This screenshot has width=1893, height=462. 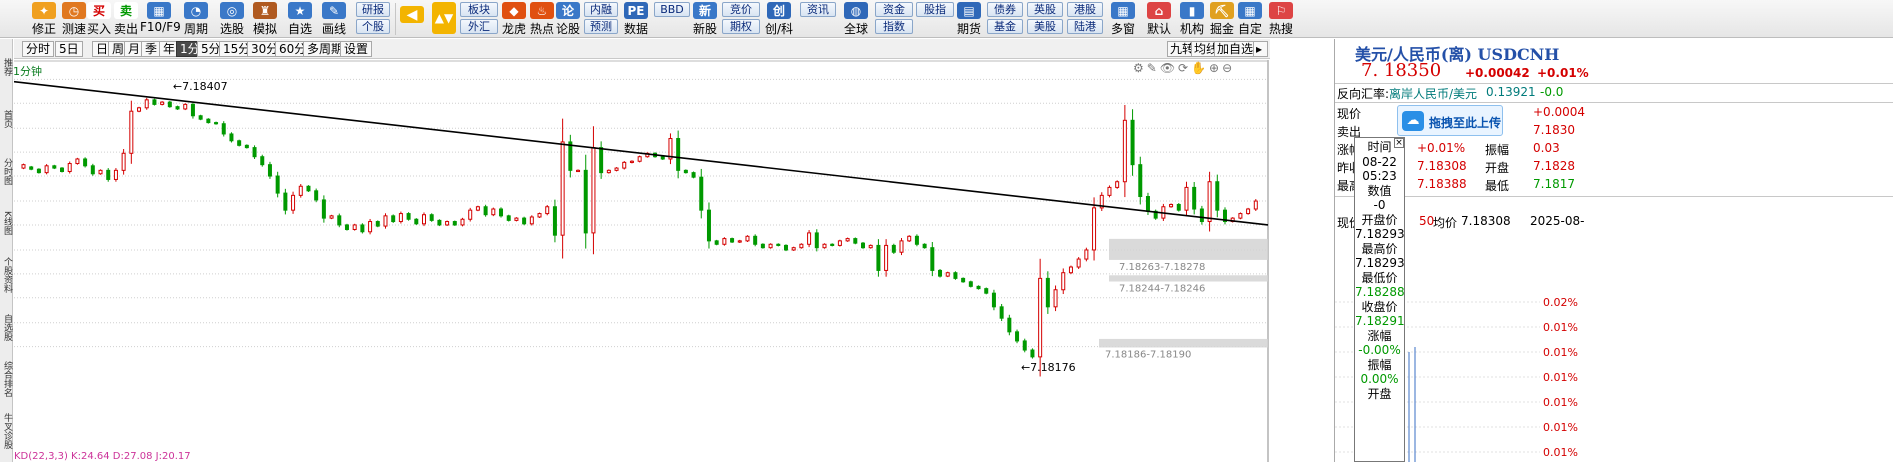 What do you see at coordinates (74, 10) in the screenshot?
I see `speed-icon: ◷` at bounding box center [74, 10].